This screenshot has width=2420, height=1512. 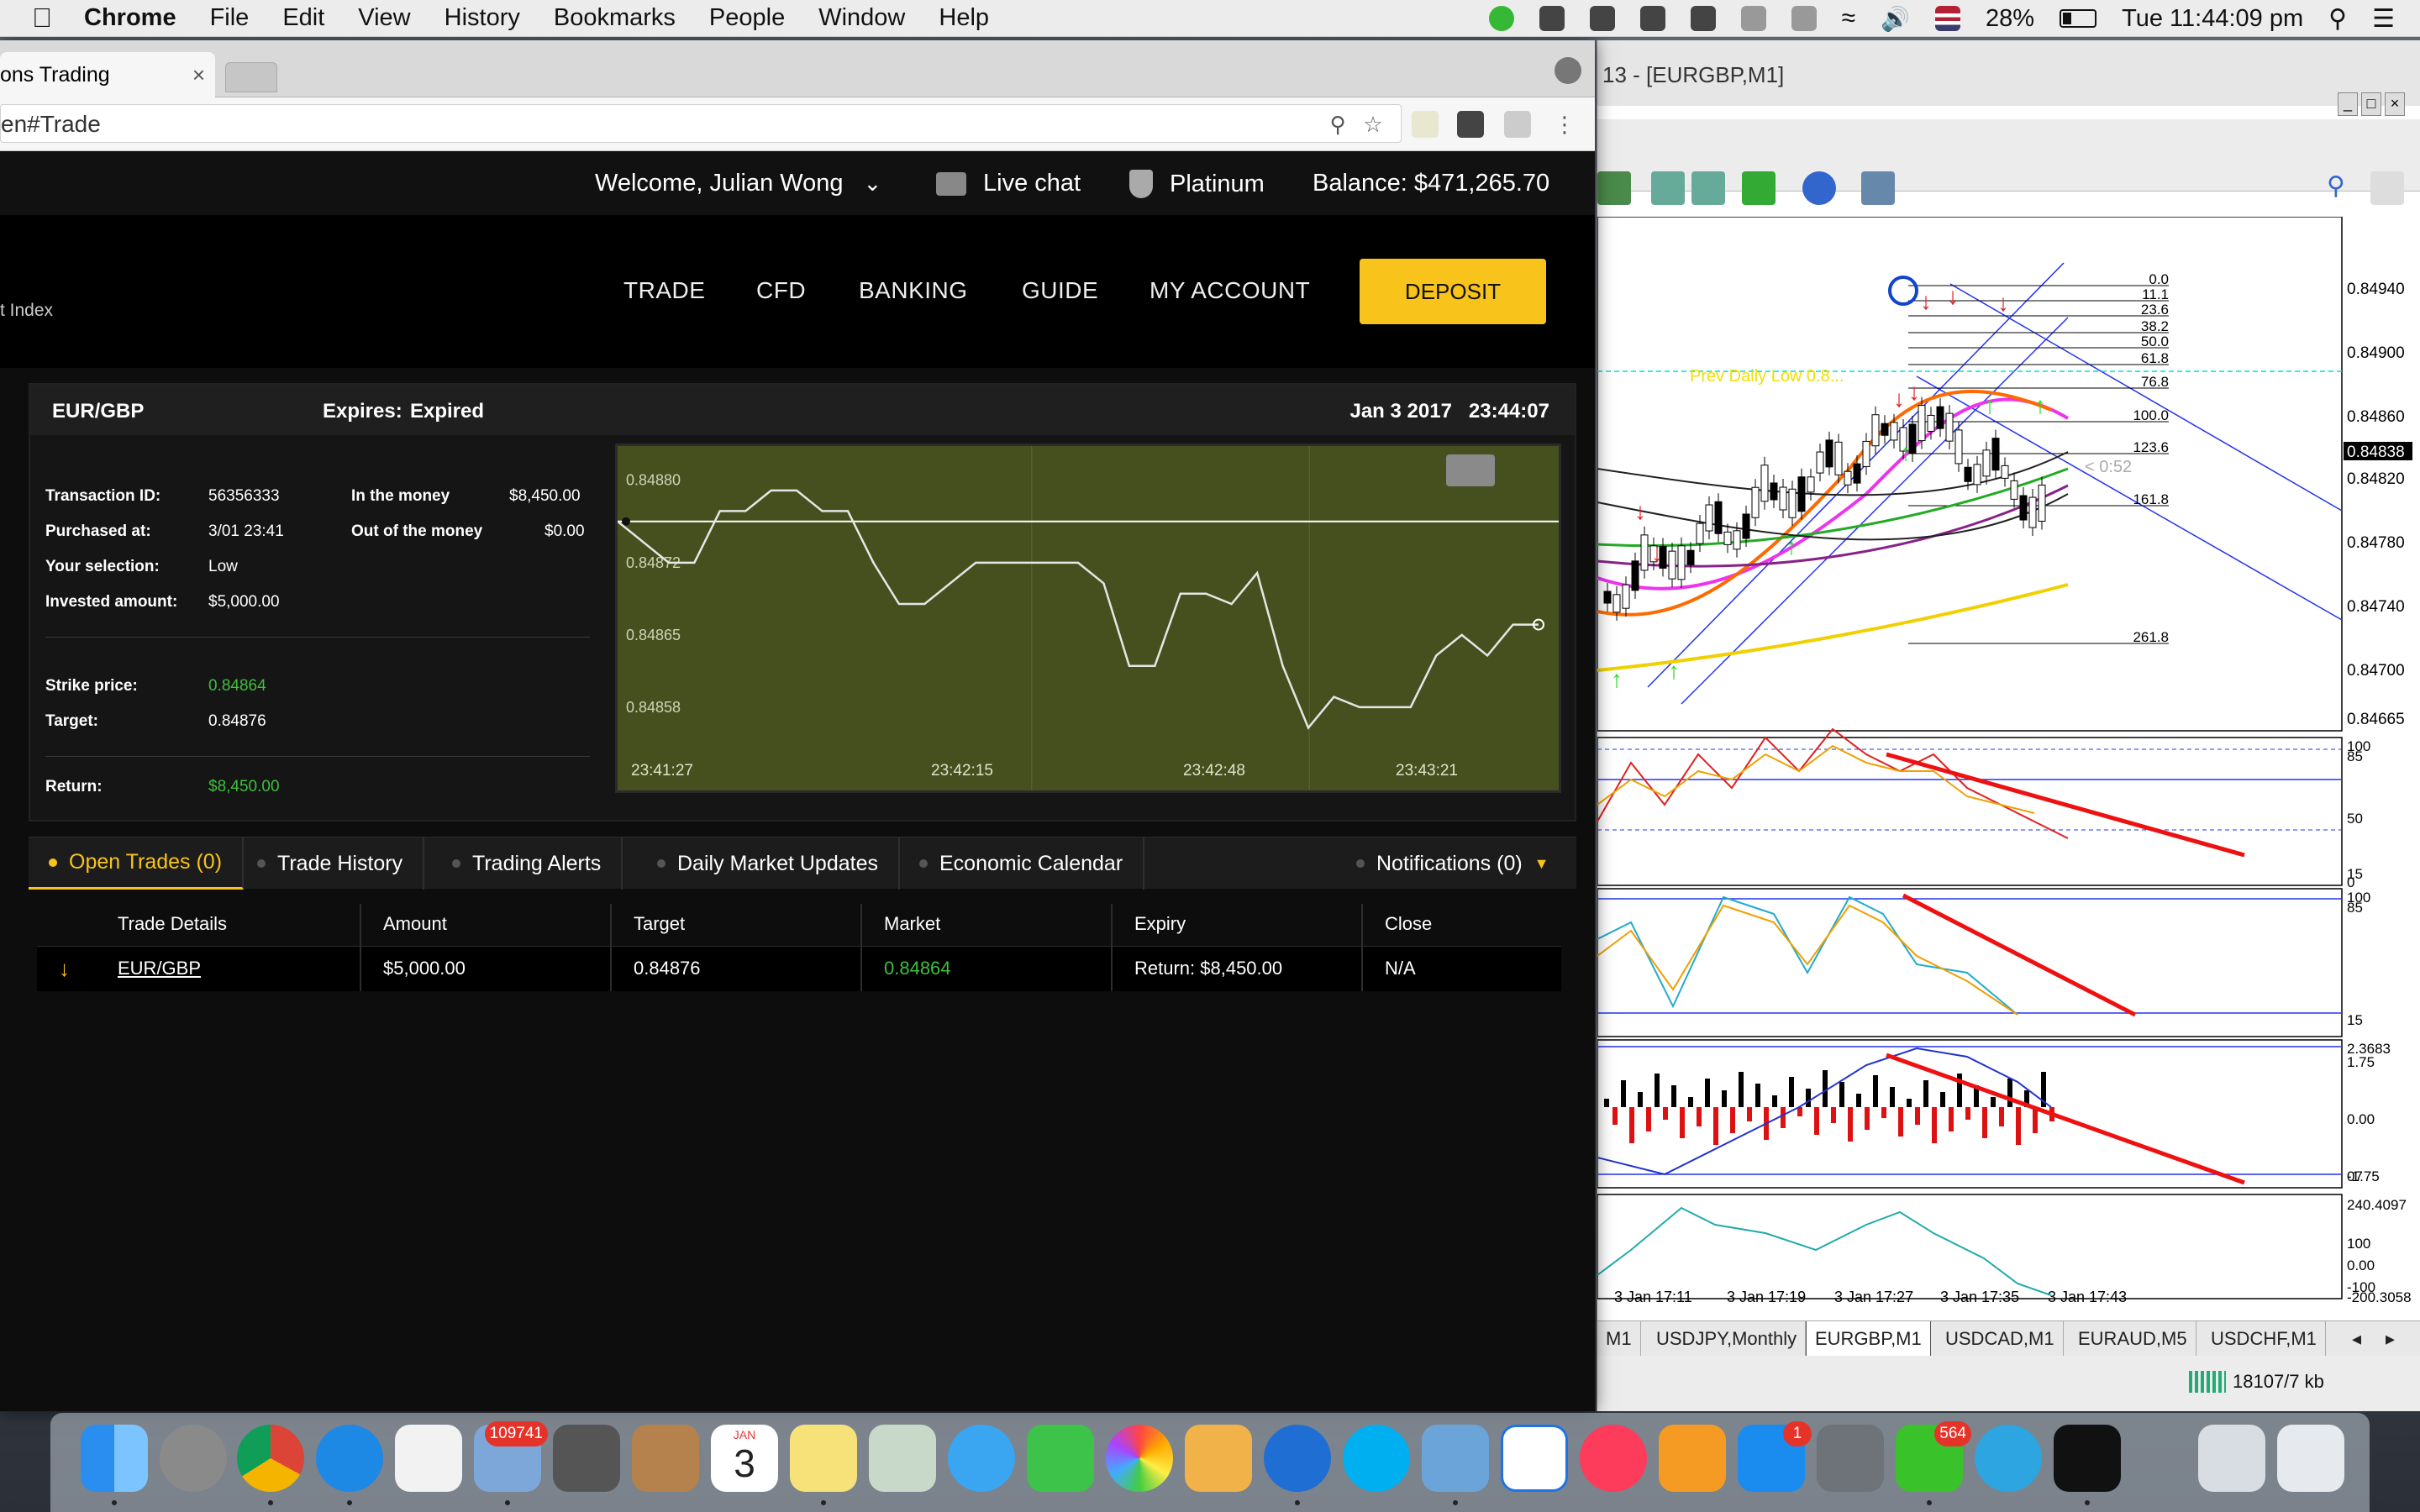 What do you see at coordinates (1775, 1456) in the screenshot?
I see `app-store-icon: 1` at bounding box center [1775, 1456].